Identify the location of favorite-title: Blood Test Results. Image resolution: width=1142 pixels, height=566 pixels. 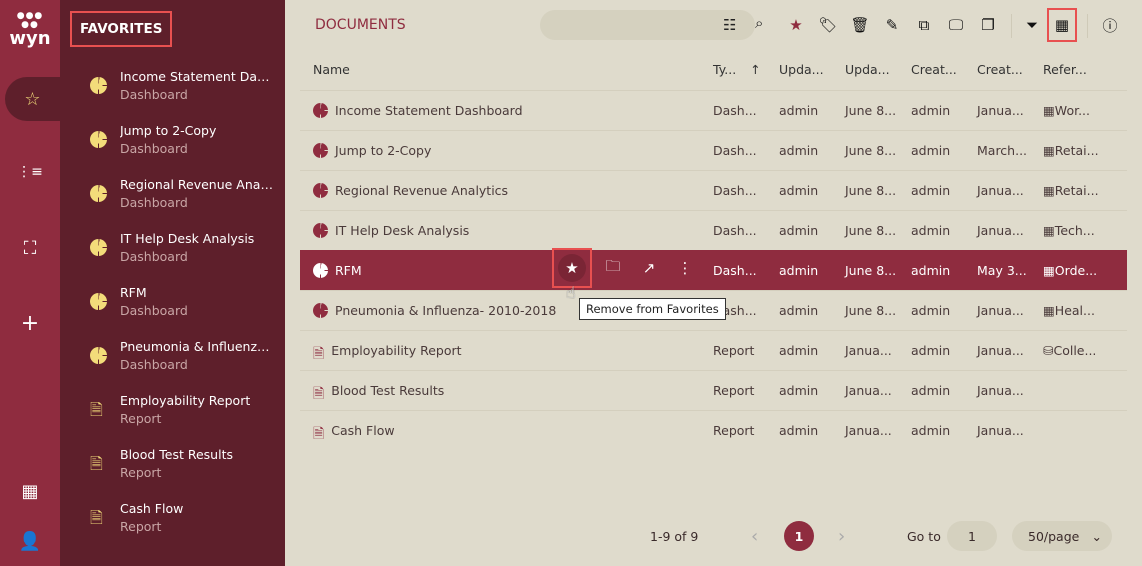
(176, 454).